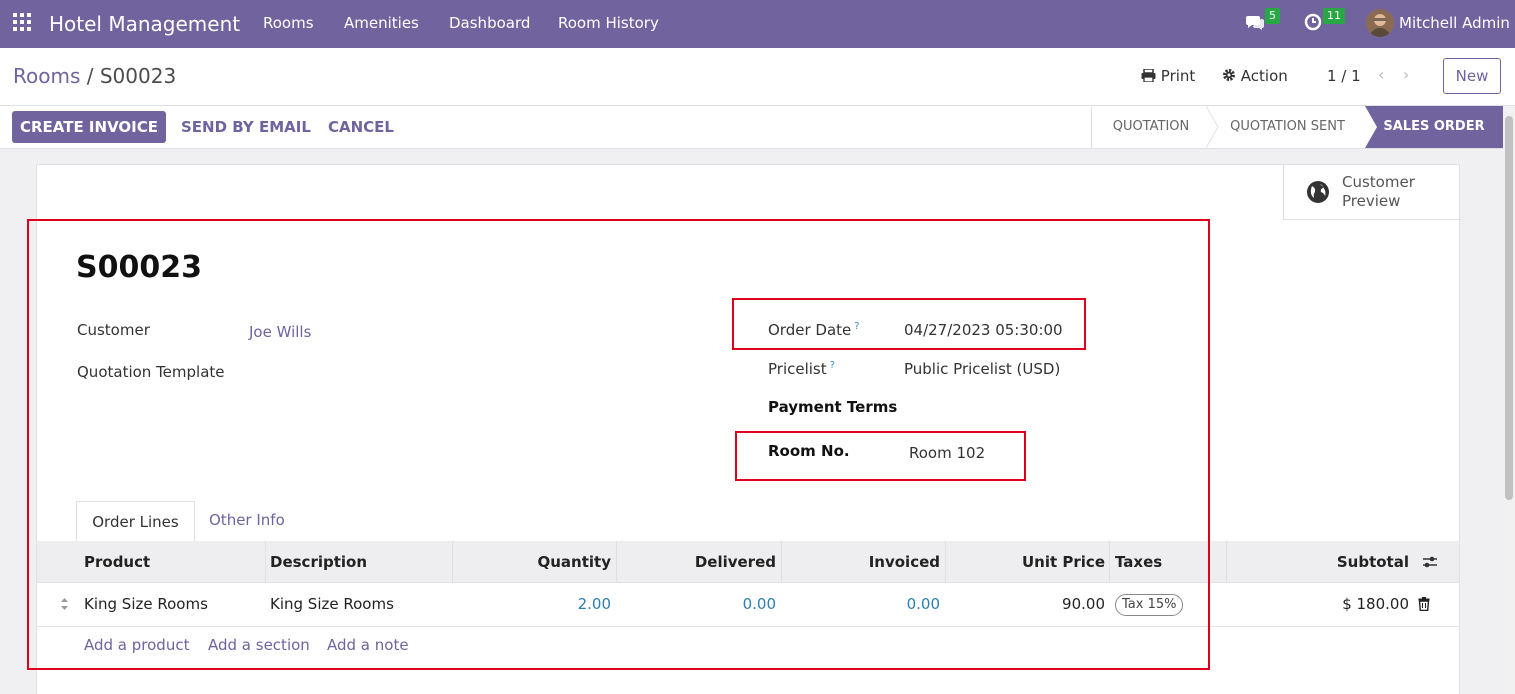  What do you see at coordinates (608, 23) in the screenshot?
I see `menu-room-history: Room History` at bounding box center [608, 23].